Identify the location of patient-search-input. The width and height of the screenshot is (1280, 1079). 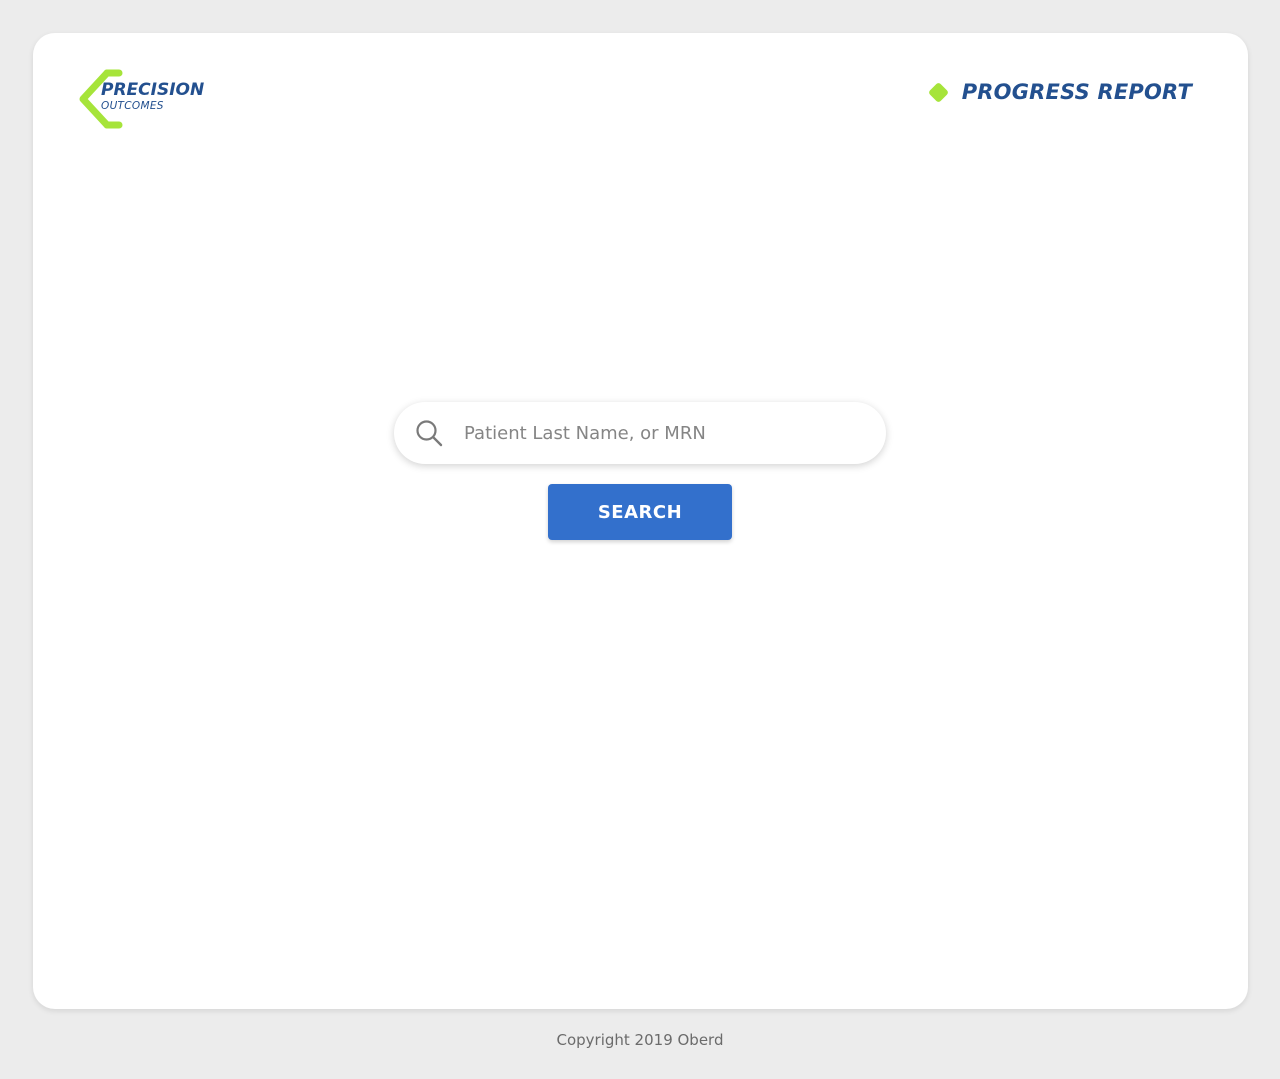
(664, 433).